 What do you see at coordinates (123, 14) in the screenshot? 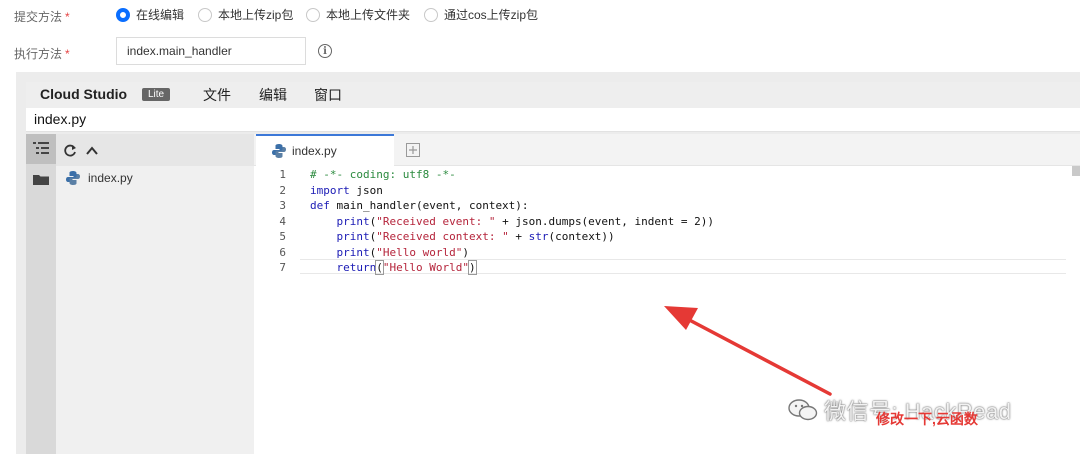
I see `radio-selected-icon` at bounding box center [123, 14].